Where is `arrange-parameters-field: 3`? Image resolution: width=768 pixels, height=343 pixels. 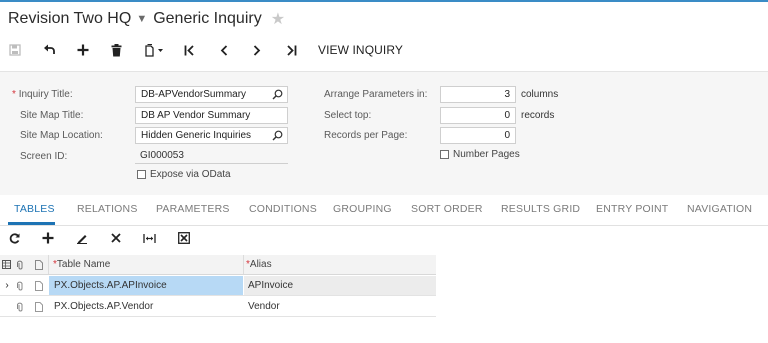 arrange-parameters-field: 3 is located at coordinates (478, 94).